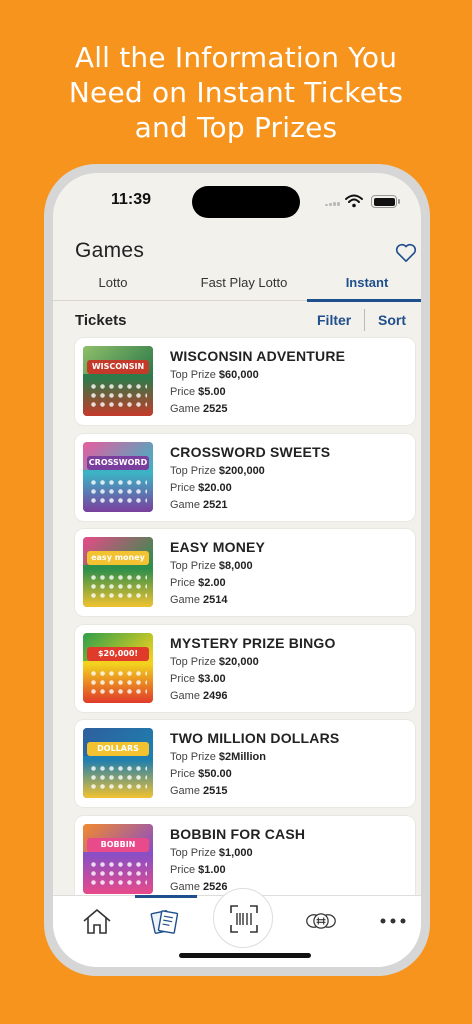 Image resolution: width=472 pixels, height=1024 pixels. What do you see at coordinates (110, 250) in the screenshot?
I see `page-title: Games` at bounding box center [110, 250].